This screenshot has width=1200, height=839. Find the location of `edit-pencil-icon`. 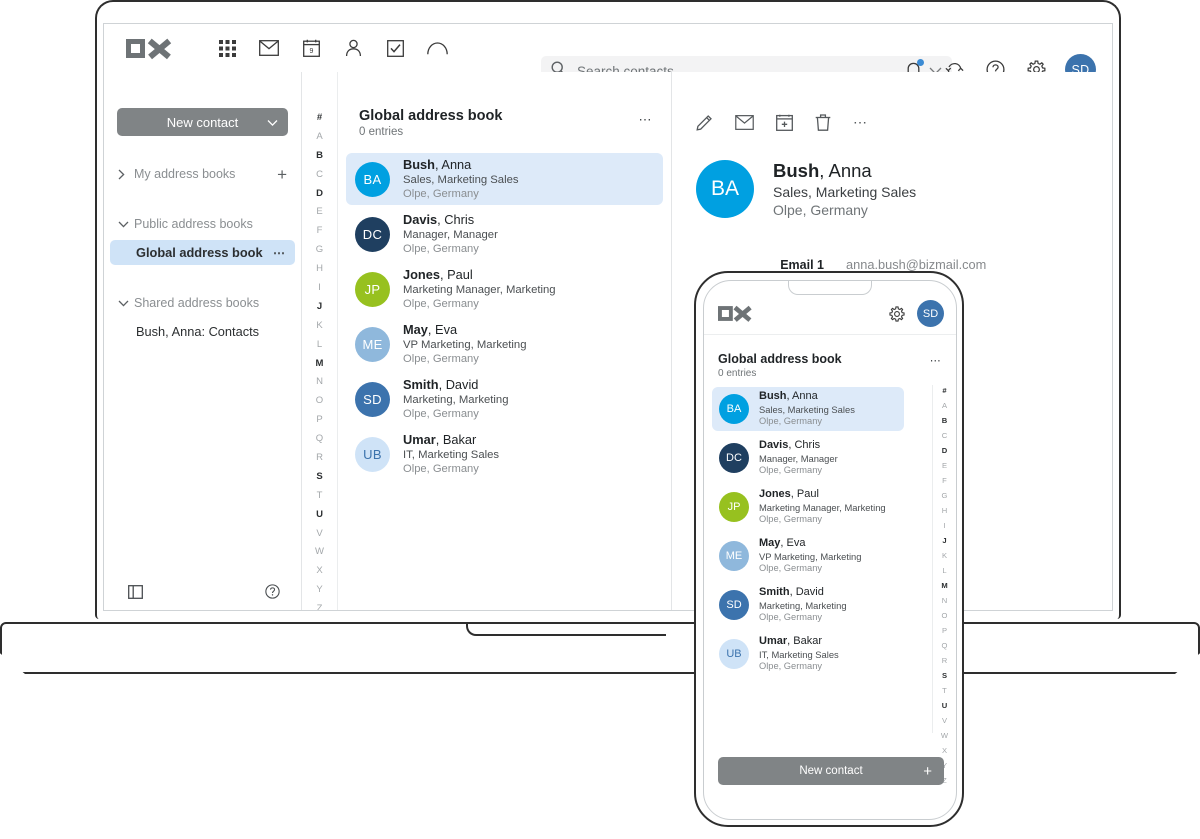

edit-pencil-icon is located at coordinates (704, 122).